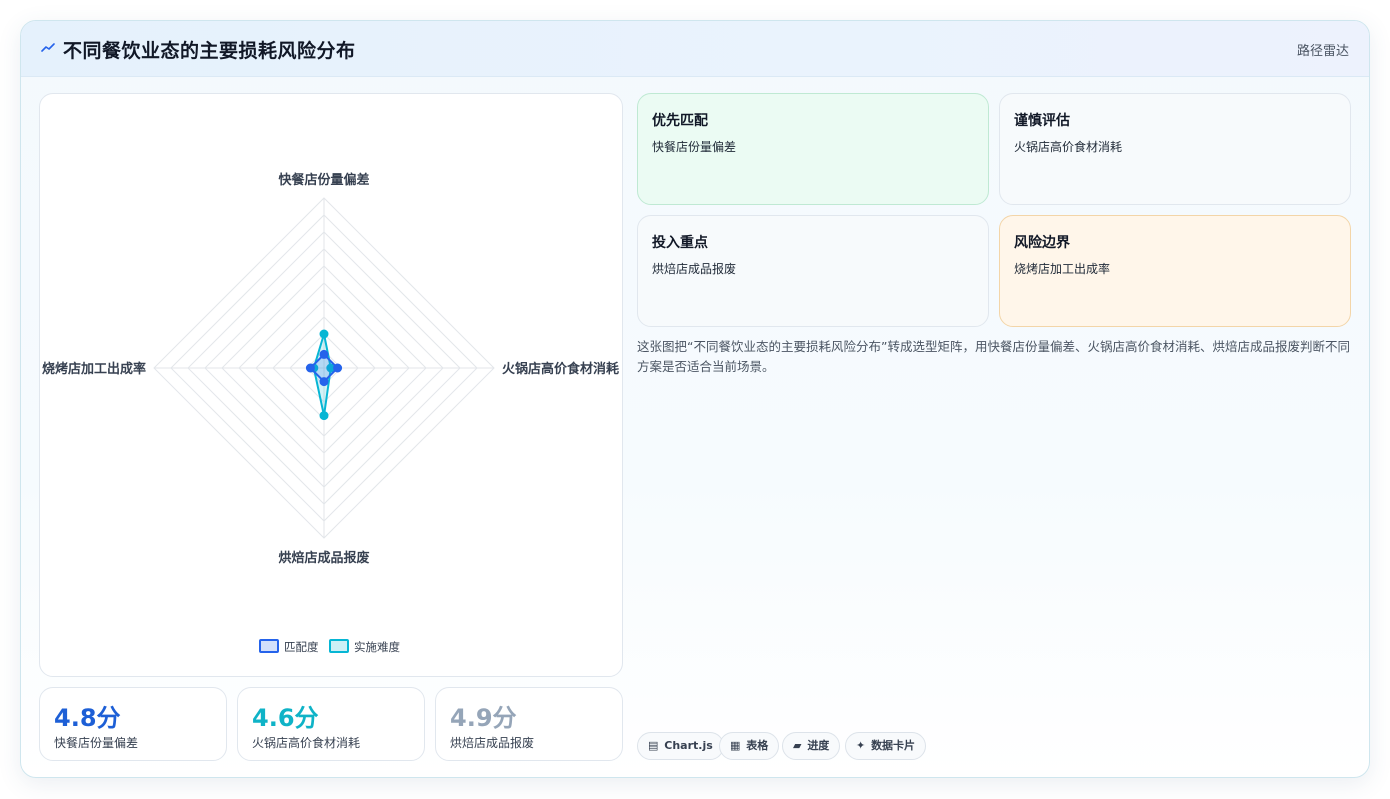  What do you see at coordinates (323, 558) in the screenshot?
I see `axis-label: 烘焙店成品报废` at bounding box center [323, 558].